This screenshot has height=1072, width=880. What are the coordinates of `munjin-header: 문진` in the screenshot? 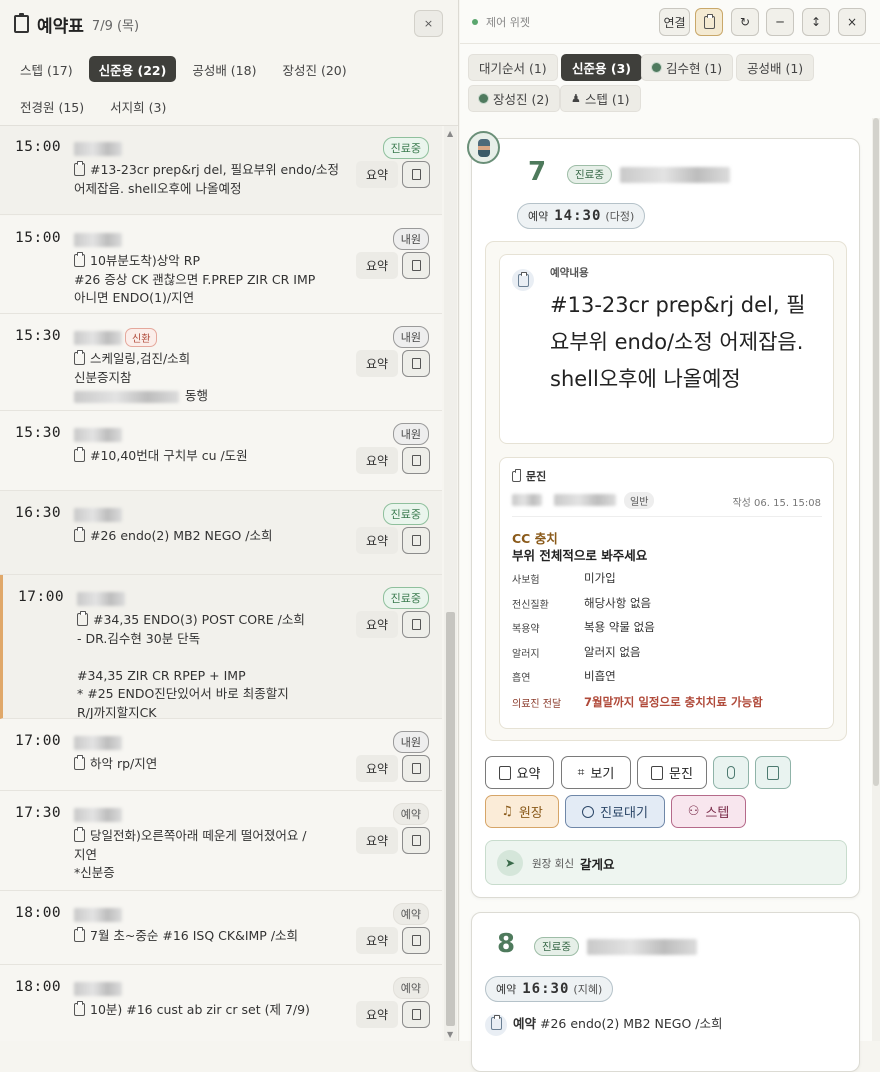 It's located at (529, 476).